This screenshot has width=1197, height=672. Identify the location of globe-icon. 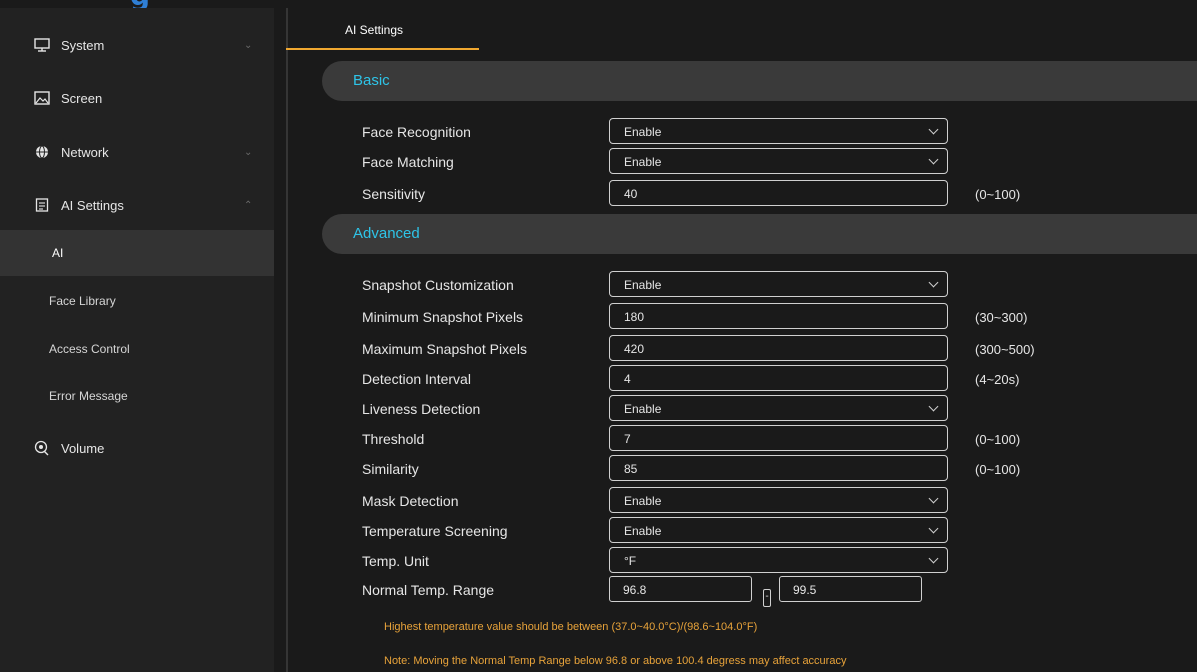
(42, 152).